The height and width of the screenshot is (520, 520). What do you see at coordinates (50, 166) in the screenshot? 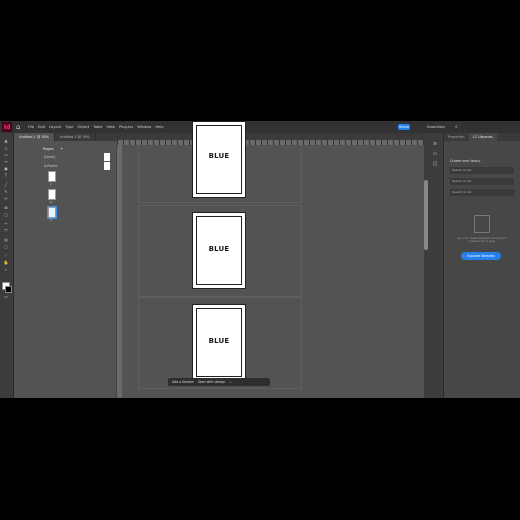
I see `master-a-parent: A-Parent` at bounding box center [50, 166].